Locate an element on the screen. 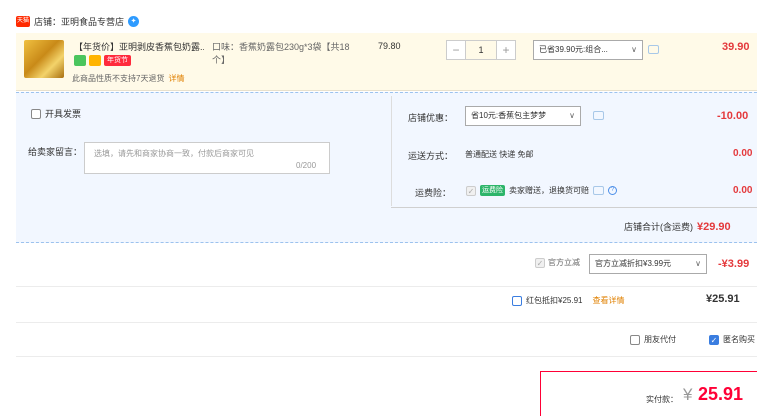 The width and height of the screenshot is (757, 416). redpacket-label: 红包抵扣¥25.91 is located at coordinates (554, 300).